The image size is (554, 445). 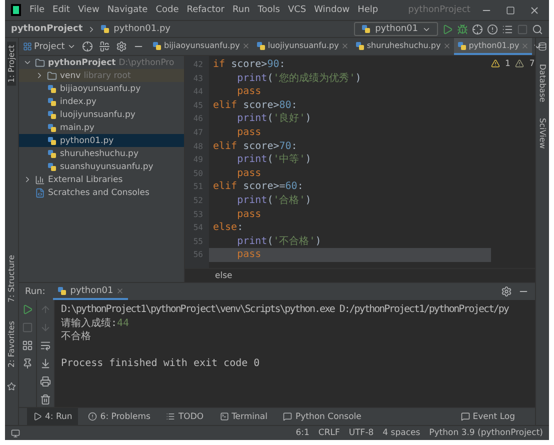 What do you see at coordinates (224, 416) in the screenshot?
I see `terminal-icon` at bounding box center [224, 416].